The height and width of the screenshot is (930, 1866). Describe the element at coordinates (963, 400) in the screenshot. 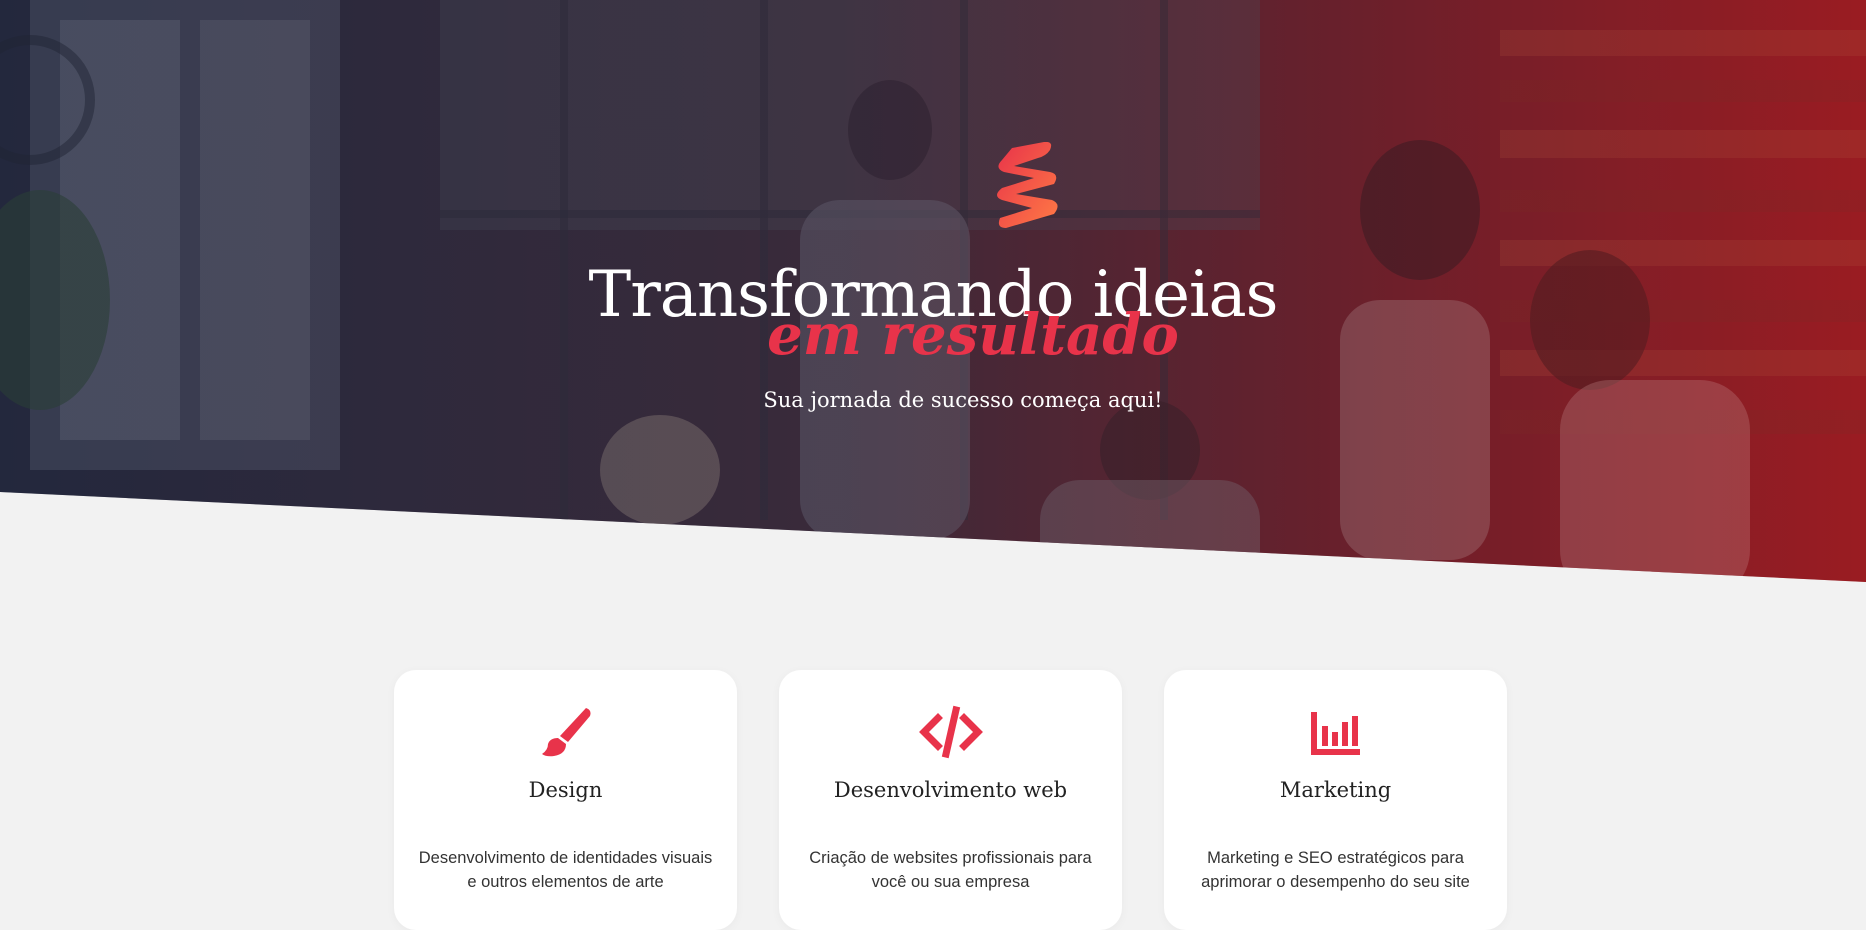

I see `hero-tagline: Sua jornada de sucesso começa aqui!` at that location.